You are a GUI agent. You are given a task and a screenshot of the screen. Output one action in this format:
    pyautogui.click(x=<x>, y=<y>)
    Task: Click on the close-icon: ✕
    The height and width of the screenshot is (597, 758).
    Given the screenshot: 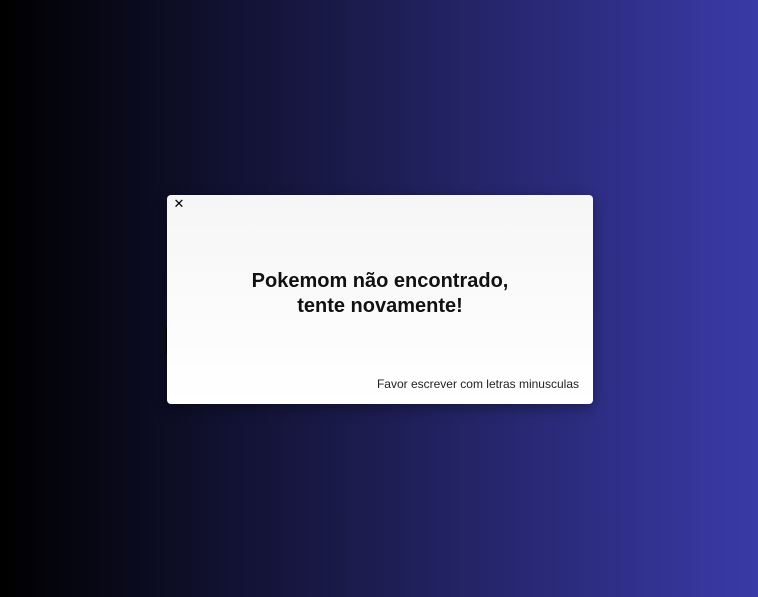 What is the action you would take?
    pyautogui.click(x=179, y=205)
    